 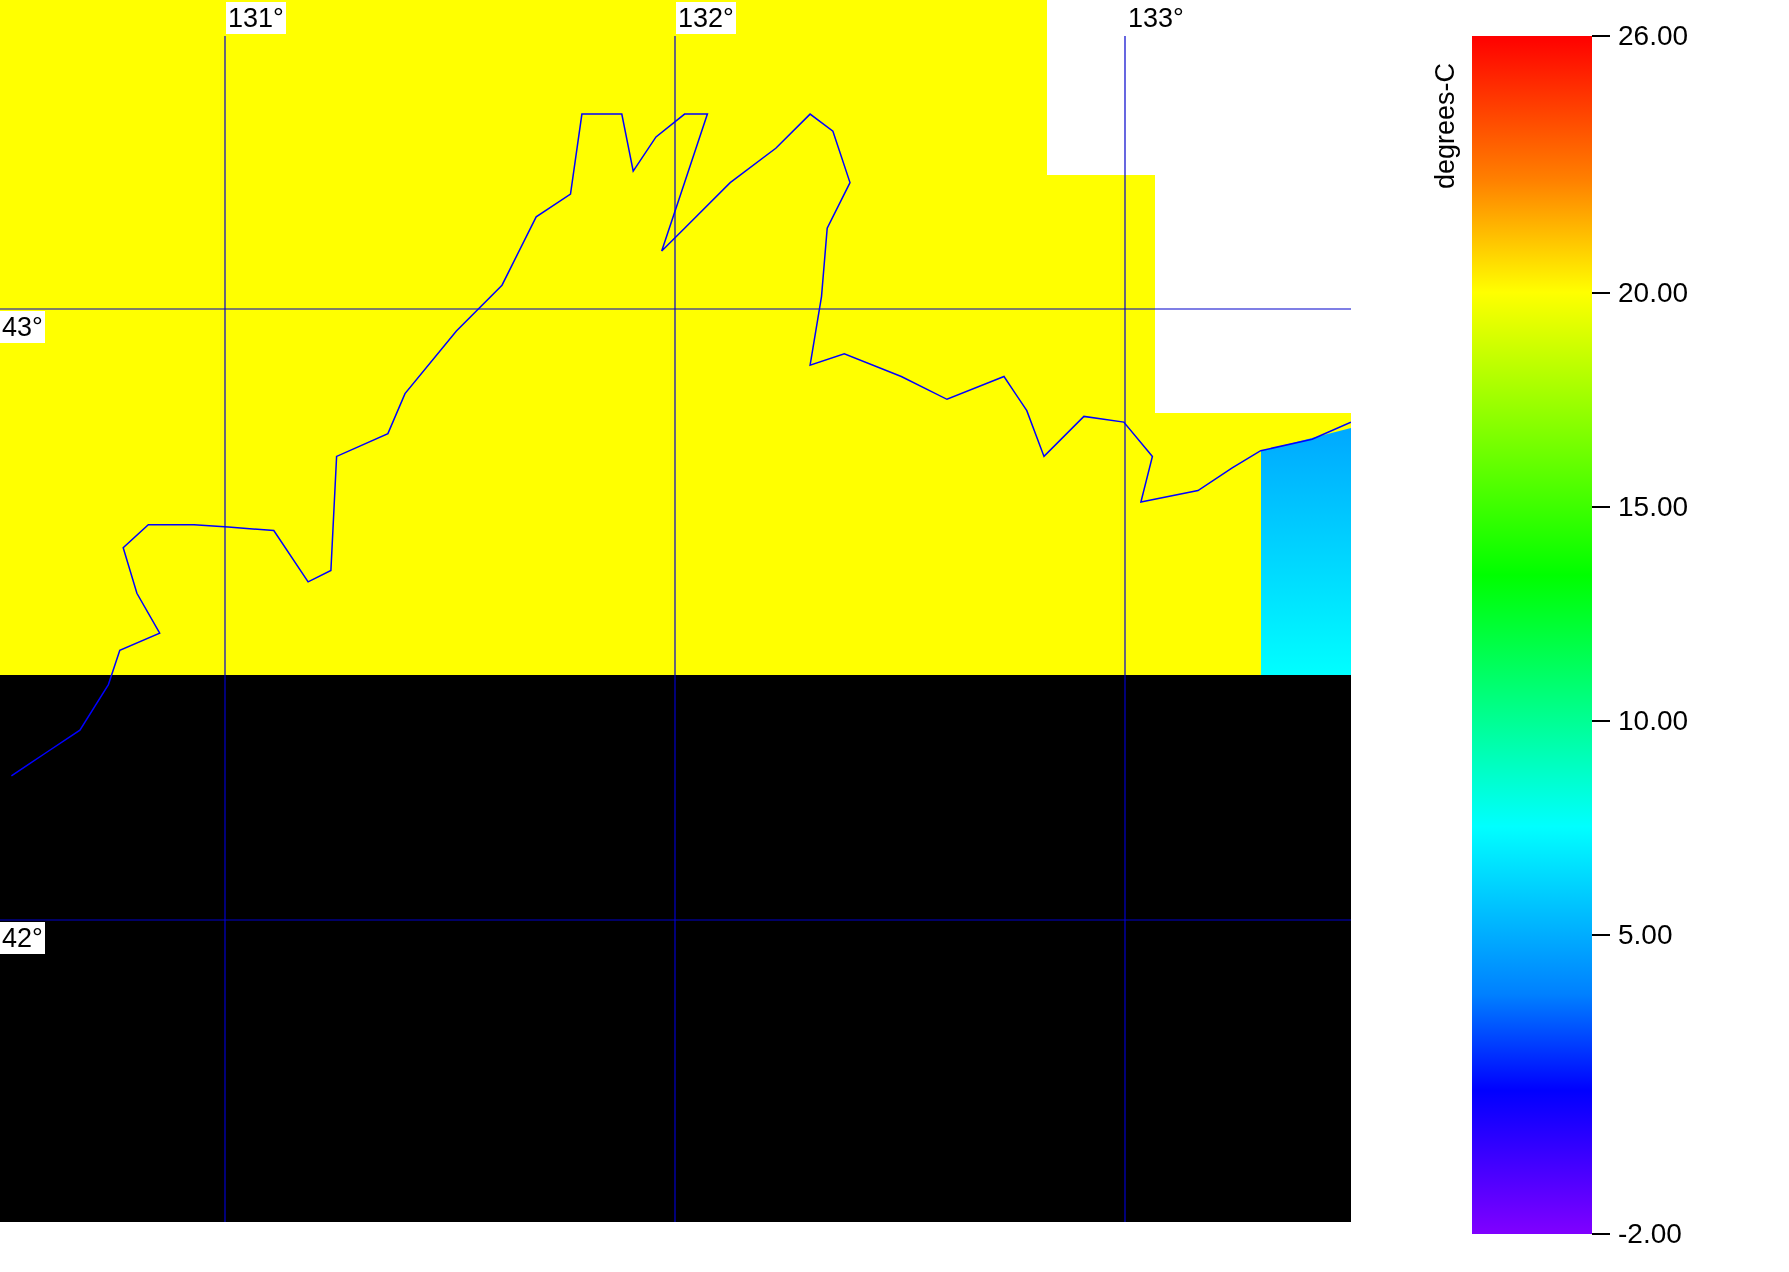 I want to click on longitude-label: 131°, so click(x=256, y=18).